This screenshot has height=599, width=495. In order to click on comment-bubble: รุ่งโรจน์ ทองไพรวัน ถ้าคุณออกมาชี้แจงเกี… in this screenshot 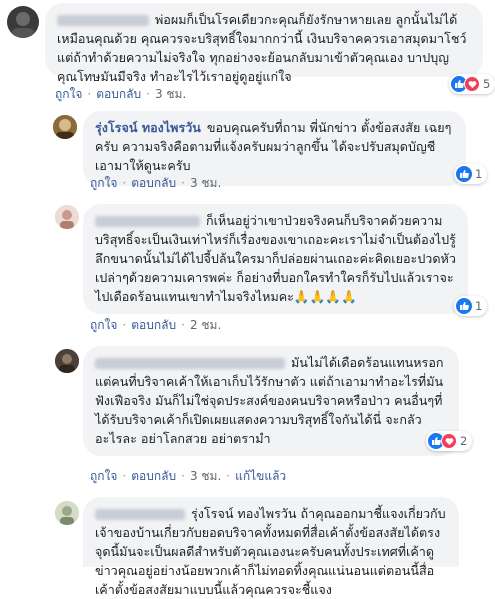, I will do `click(271, 547)`.